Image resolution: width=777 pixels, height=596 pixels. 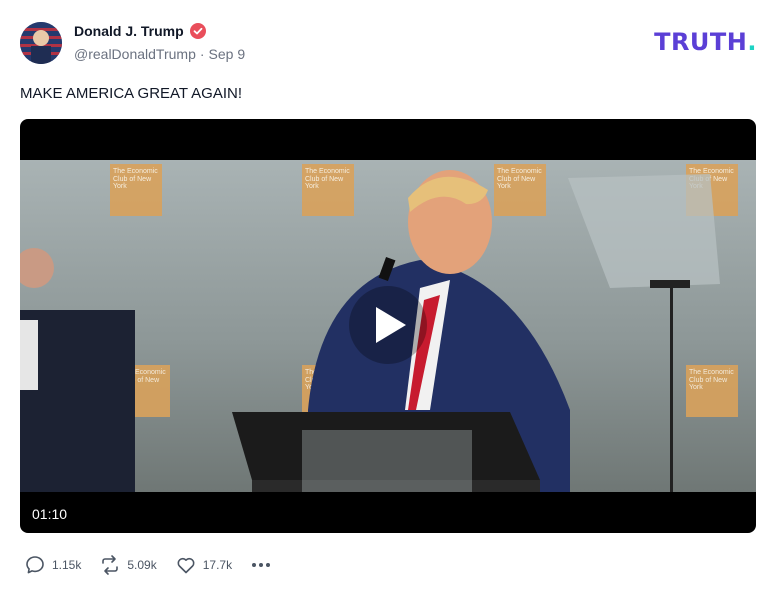 I want to click on post-date: Sep 9, so click(x=227, y=54).